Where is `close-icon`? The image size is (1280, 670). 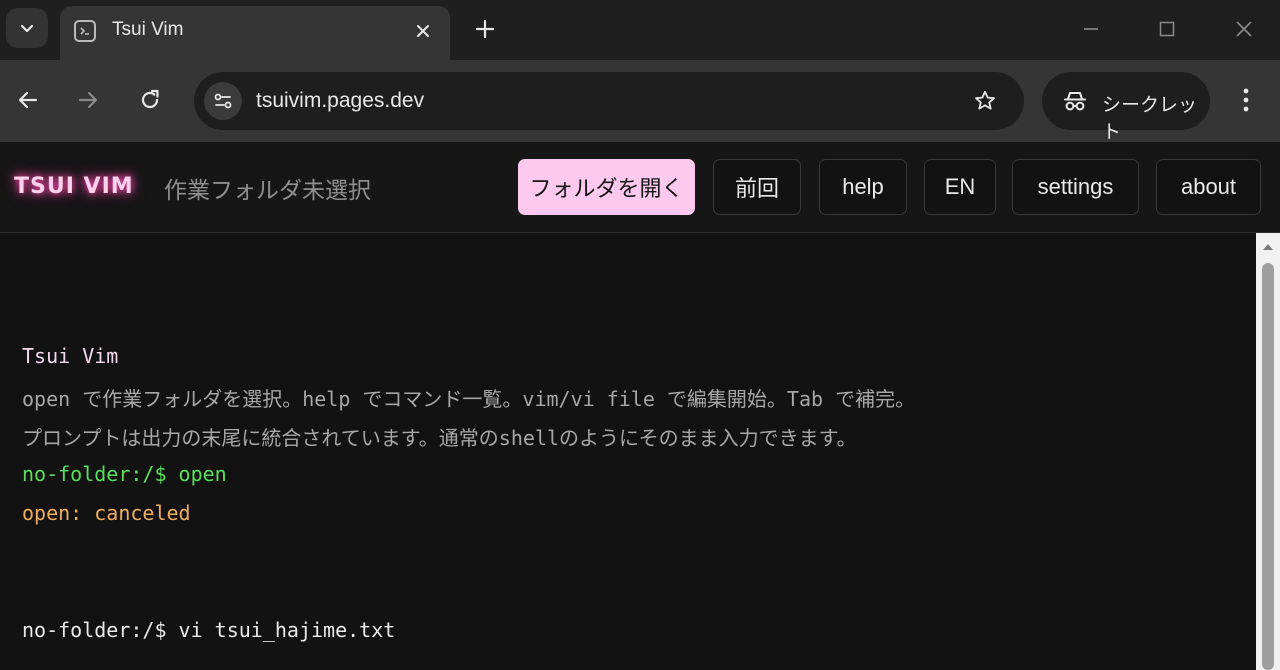
close-icon is located at coordinates (1244, 29).